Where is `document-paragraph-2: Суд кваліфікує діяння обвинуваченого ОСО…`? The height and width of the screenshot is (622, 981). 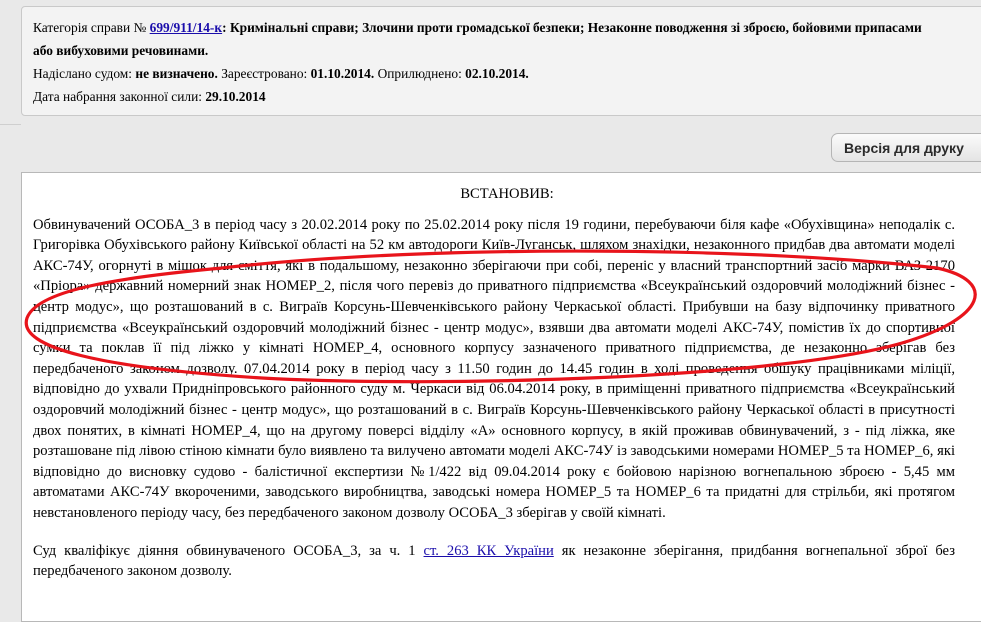
document-paragraph-2: Суд кваліфікує діяння обвинуваченого ОСО… is located at coordinates (494, 561).